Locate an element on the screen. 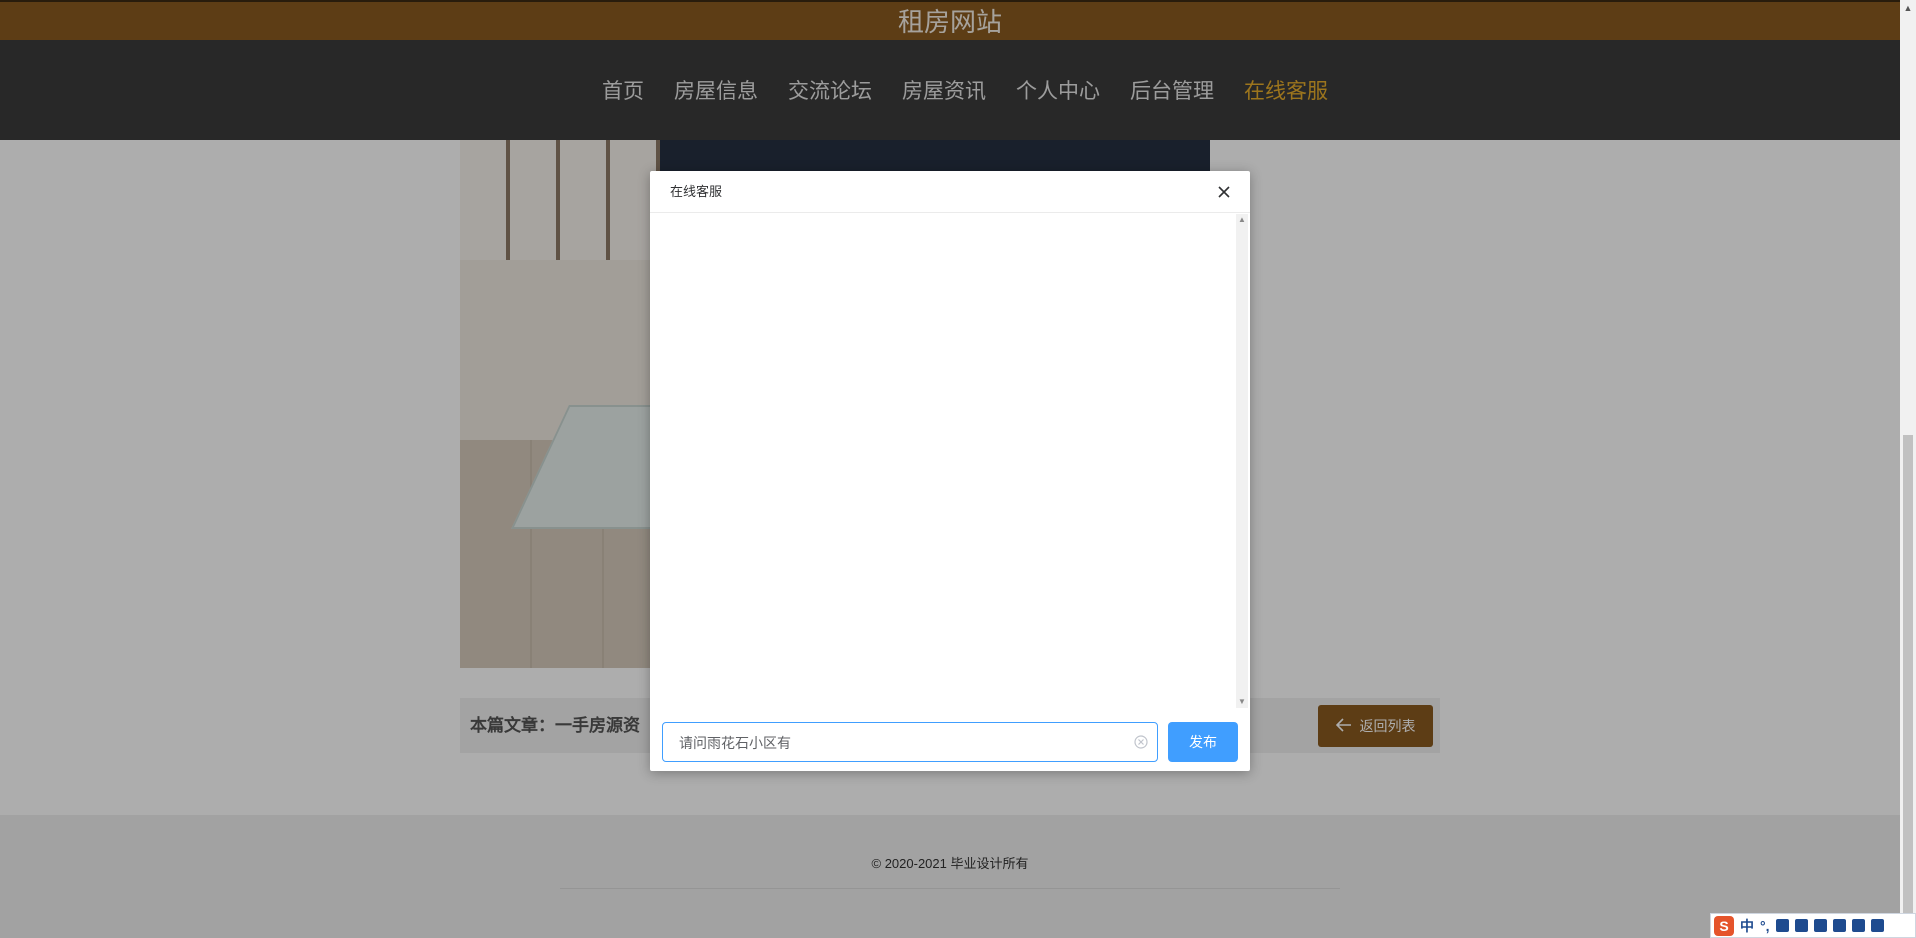 The image size is (1916, 938). sogou-logo-icon: S is located at coordinates (1724, 925).